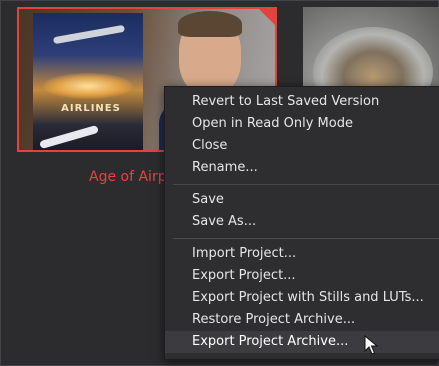 The image size is (439, 366). Describe the element at coordinates (371, 345) in the screenshot. I see `arrow-cursor-icon` at that location.